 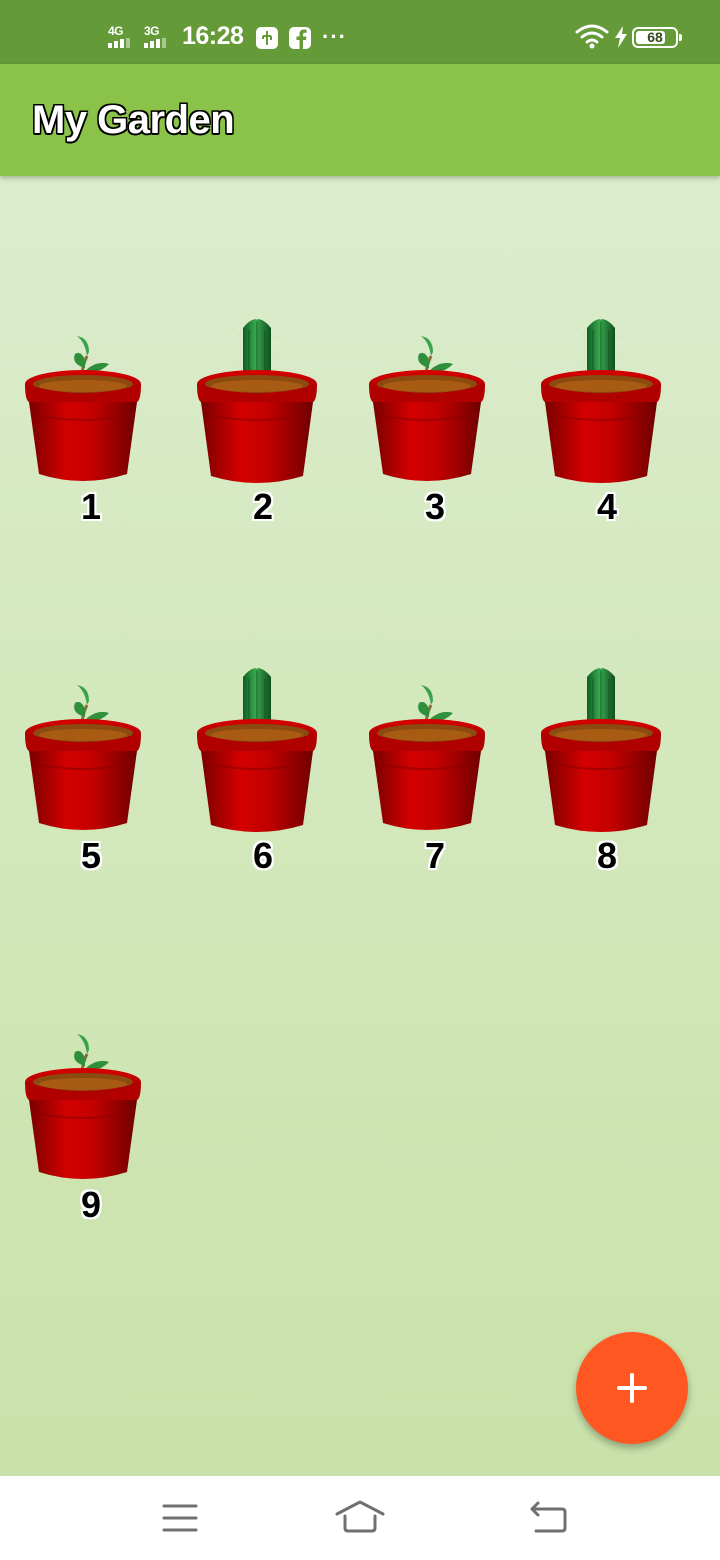 I want to click on pot-item-4: 4, so click(x=607, y=416).